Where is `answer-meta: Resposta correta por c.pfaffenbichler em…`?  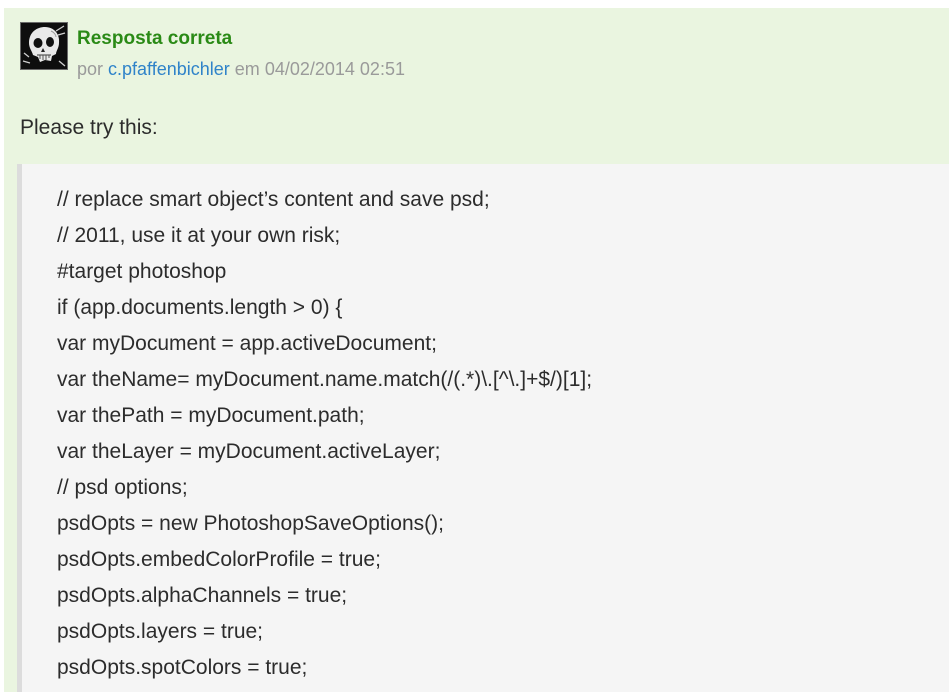 answer-meta: Resposta correta por c.pfaffenbichler em… is located at coordinates (241, 54).